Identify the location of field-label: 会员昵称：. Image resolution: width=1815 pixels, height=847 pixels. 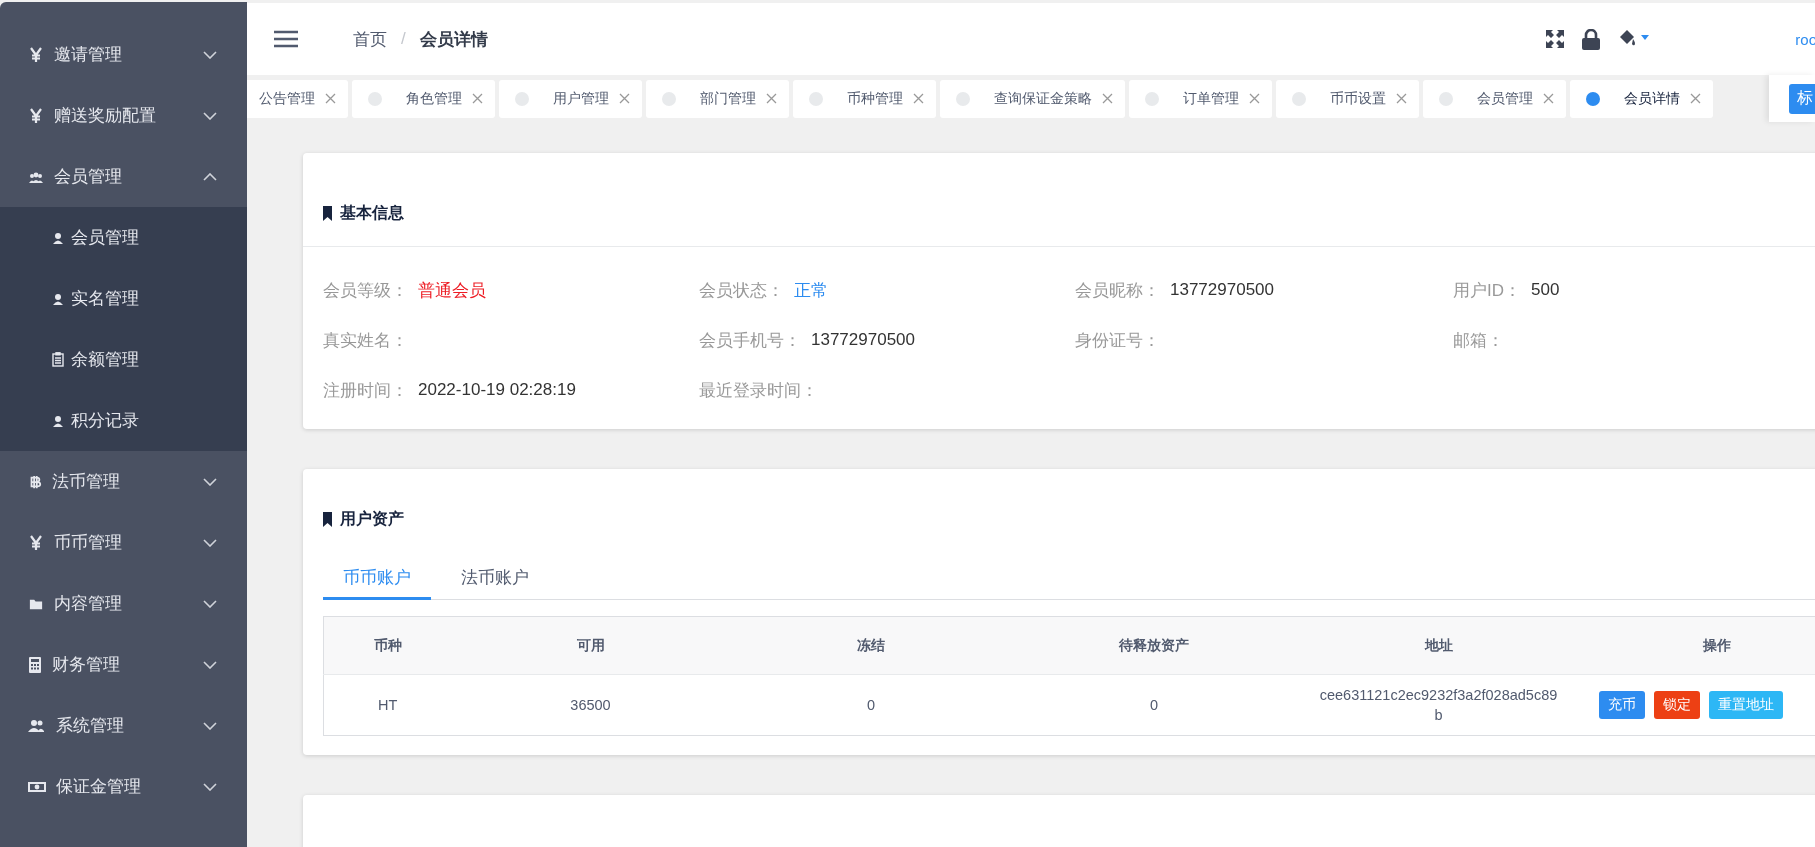
(1117, 290).